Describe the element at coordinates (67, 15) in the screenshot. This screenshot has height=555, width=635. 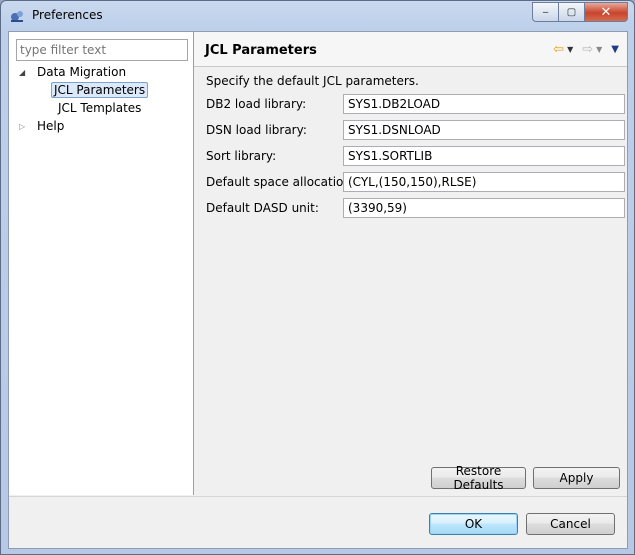
I see `window-title: Preferences` at that location.